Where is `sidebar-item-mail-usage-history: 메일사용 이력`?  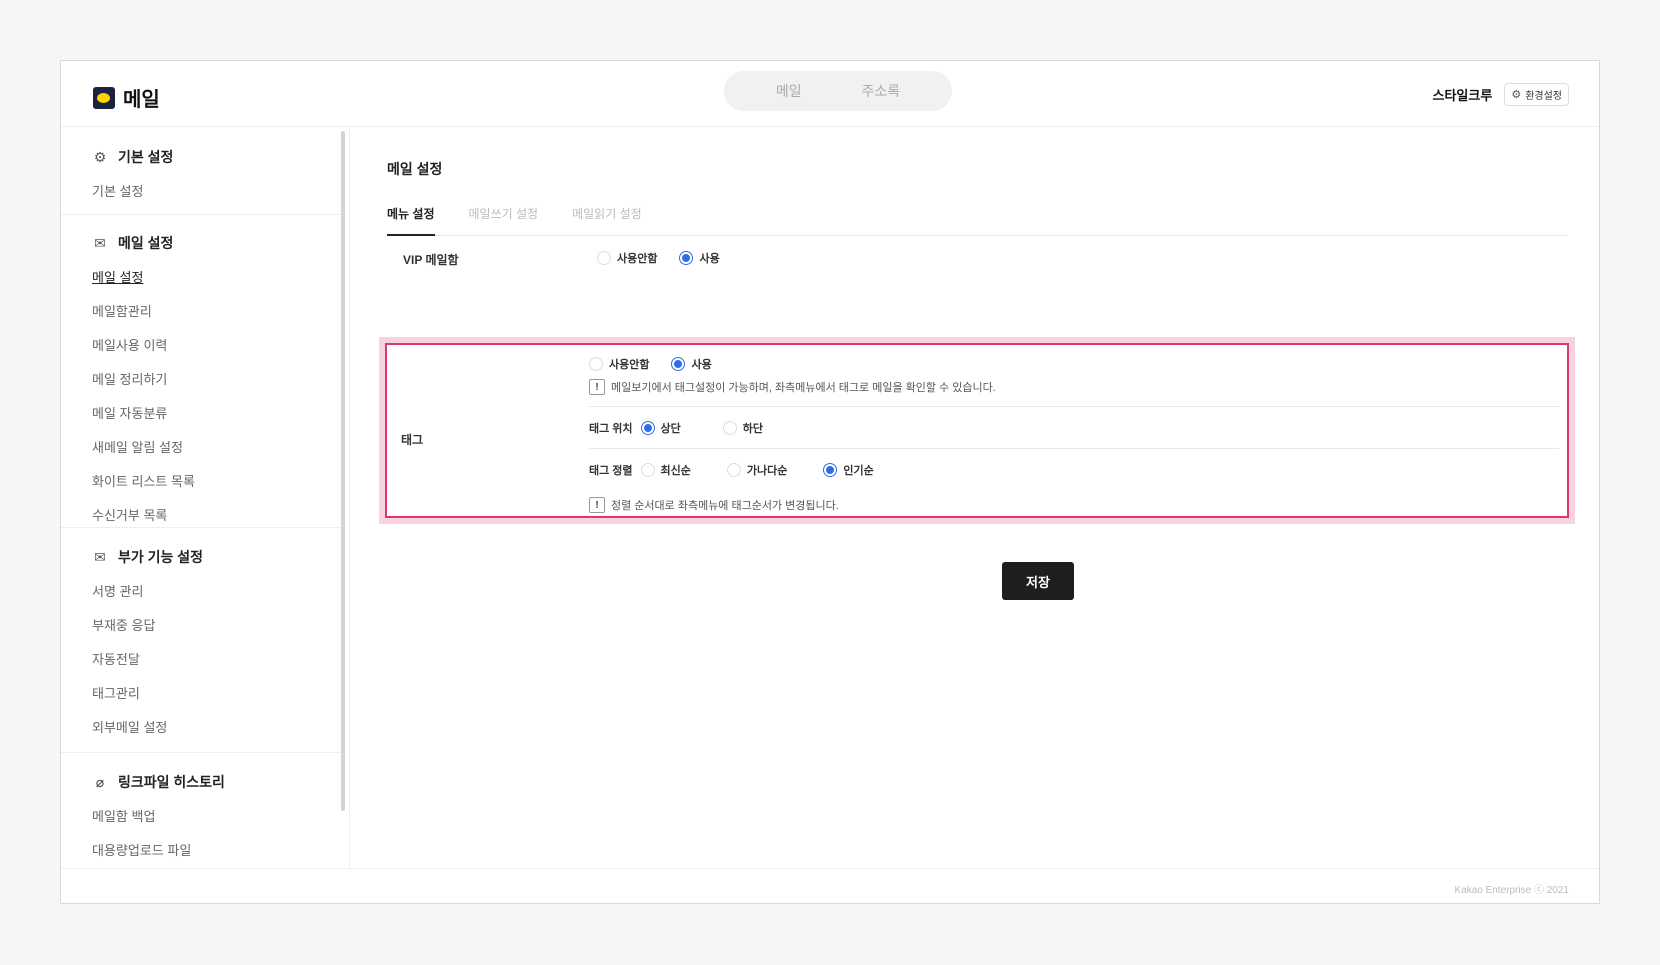 sidebar-item-mail-usage-history: 메일사용 이력 is located at coordinates (218, 344).